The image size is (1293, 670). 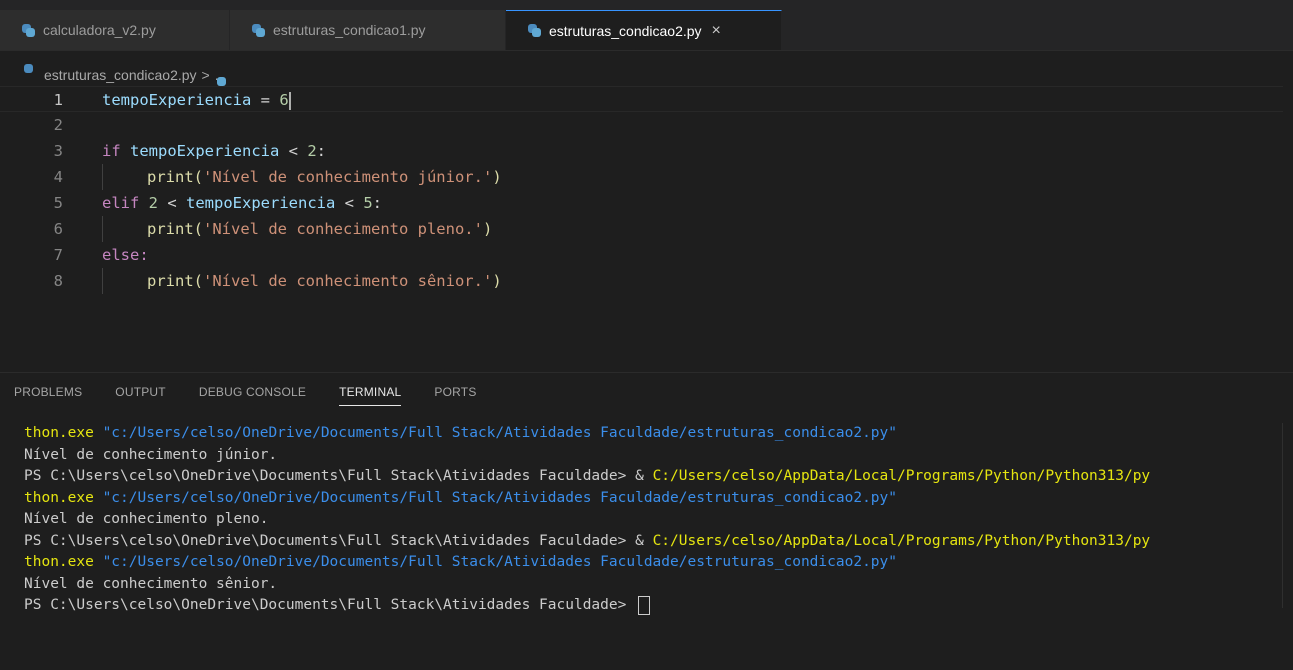 What do you see at coordinates (140, 395) in the screenshot?
I see `tab-output: OUTPUT` at bounding box center [140, 395].